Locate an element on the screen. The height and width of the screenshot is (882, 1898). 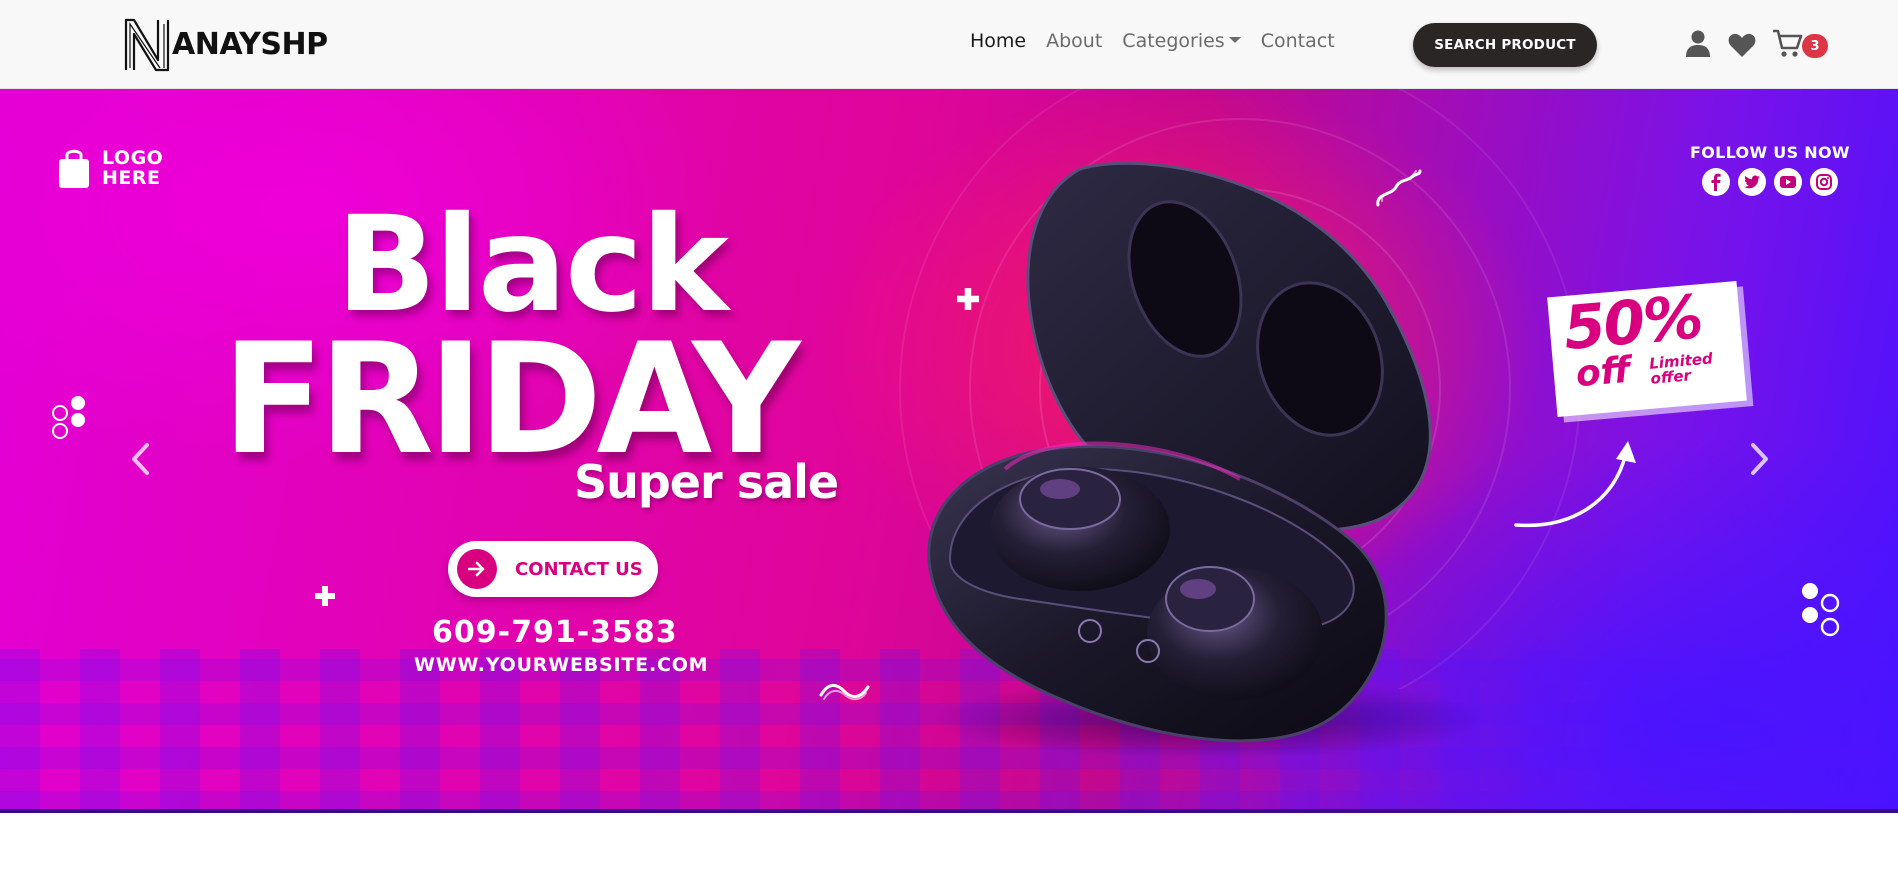
heart-icon is located at coordinates (1742, 45).